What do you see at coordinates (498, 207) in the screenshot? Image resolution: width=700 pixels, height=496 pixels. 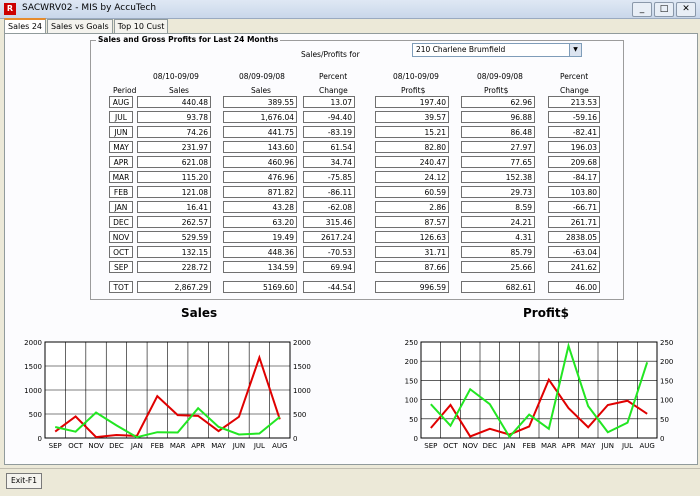 I see `cell-profit-prev: 8.59` at bounding box center [498, 207].